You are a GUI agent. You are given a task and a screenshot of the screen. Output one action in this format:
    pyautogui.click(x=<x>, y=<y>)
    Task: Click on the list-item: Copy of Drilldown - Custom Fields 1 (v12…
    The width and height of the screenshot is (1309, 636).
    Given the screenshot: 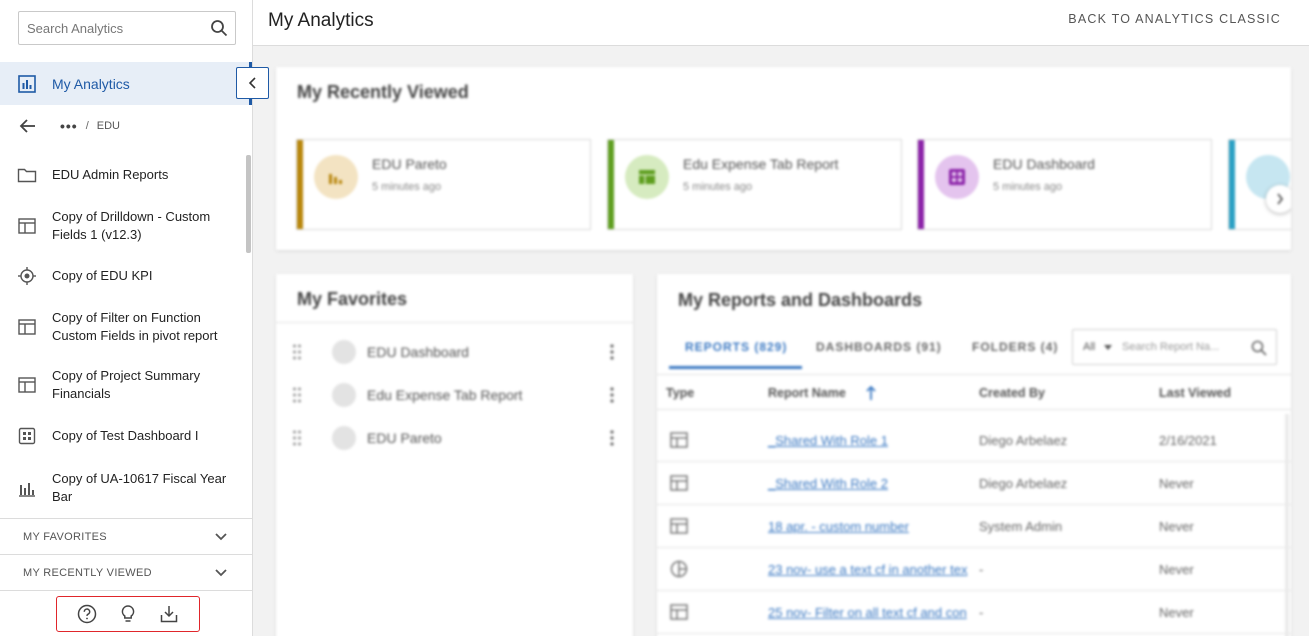 What is the action you would take?
    pyautogui.click(x=123, y=225)
    